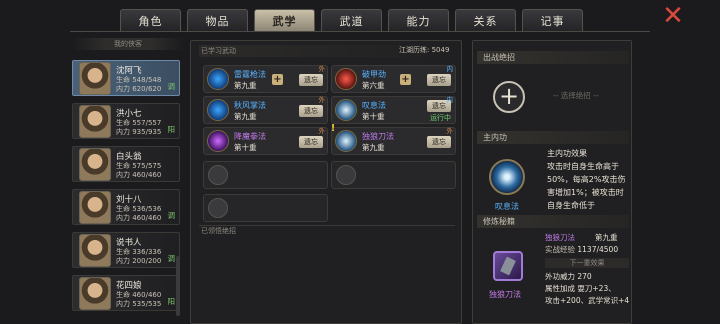 The height and width of the screenshot is (324, 720). I want to click on skill-card: ! 独狼刀法 第九重 遗忘 外, so click(393, 139).